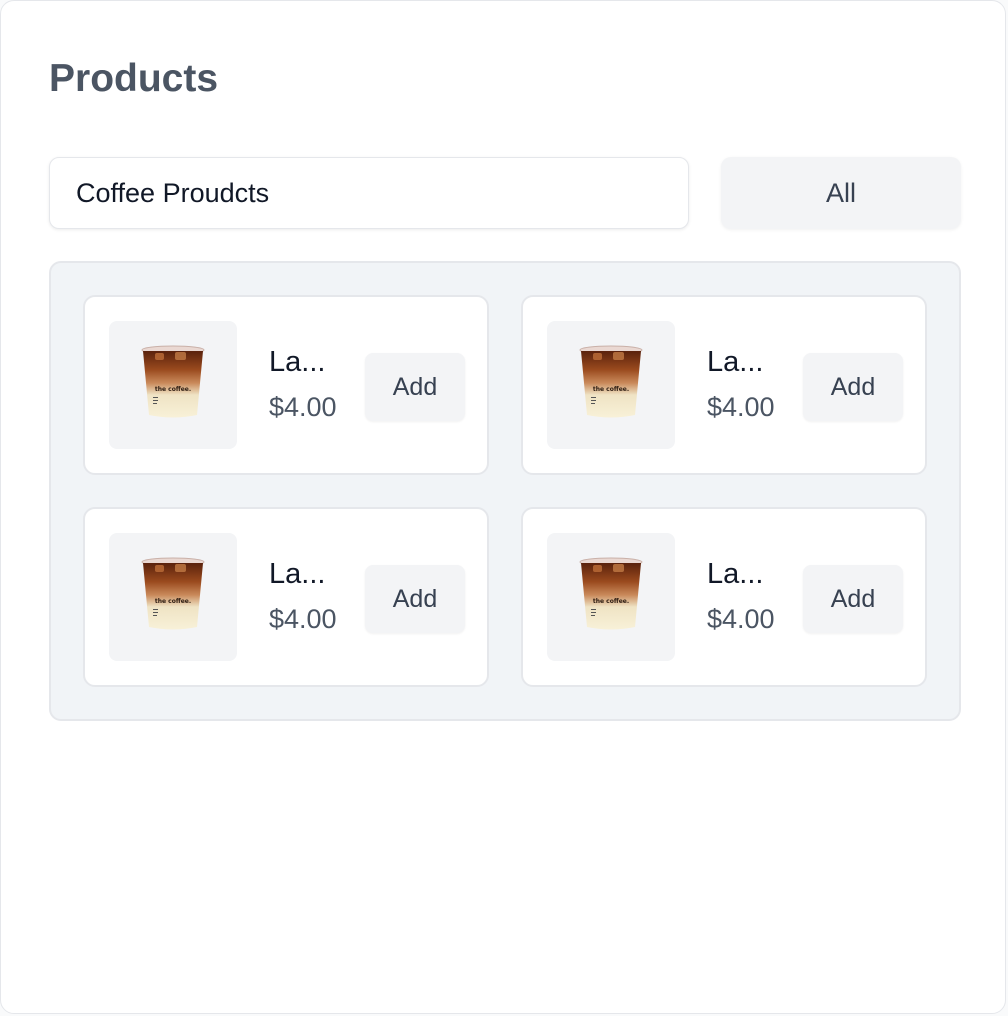  What do you see at coordinates (841, 193) in the screenshot?
I see `category-filter-button: All` at bounding box center [841, 193].